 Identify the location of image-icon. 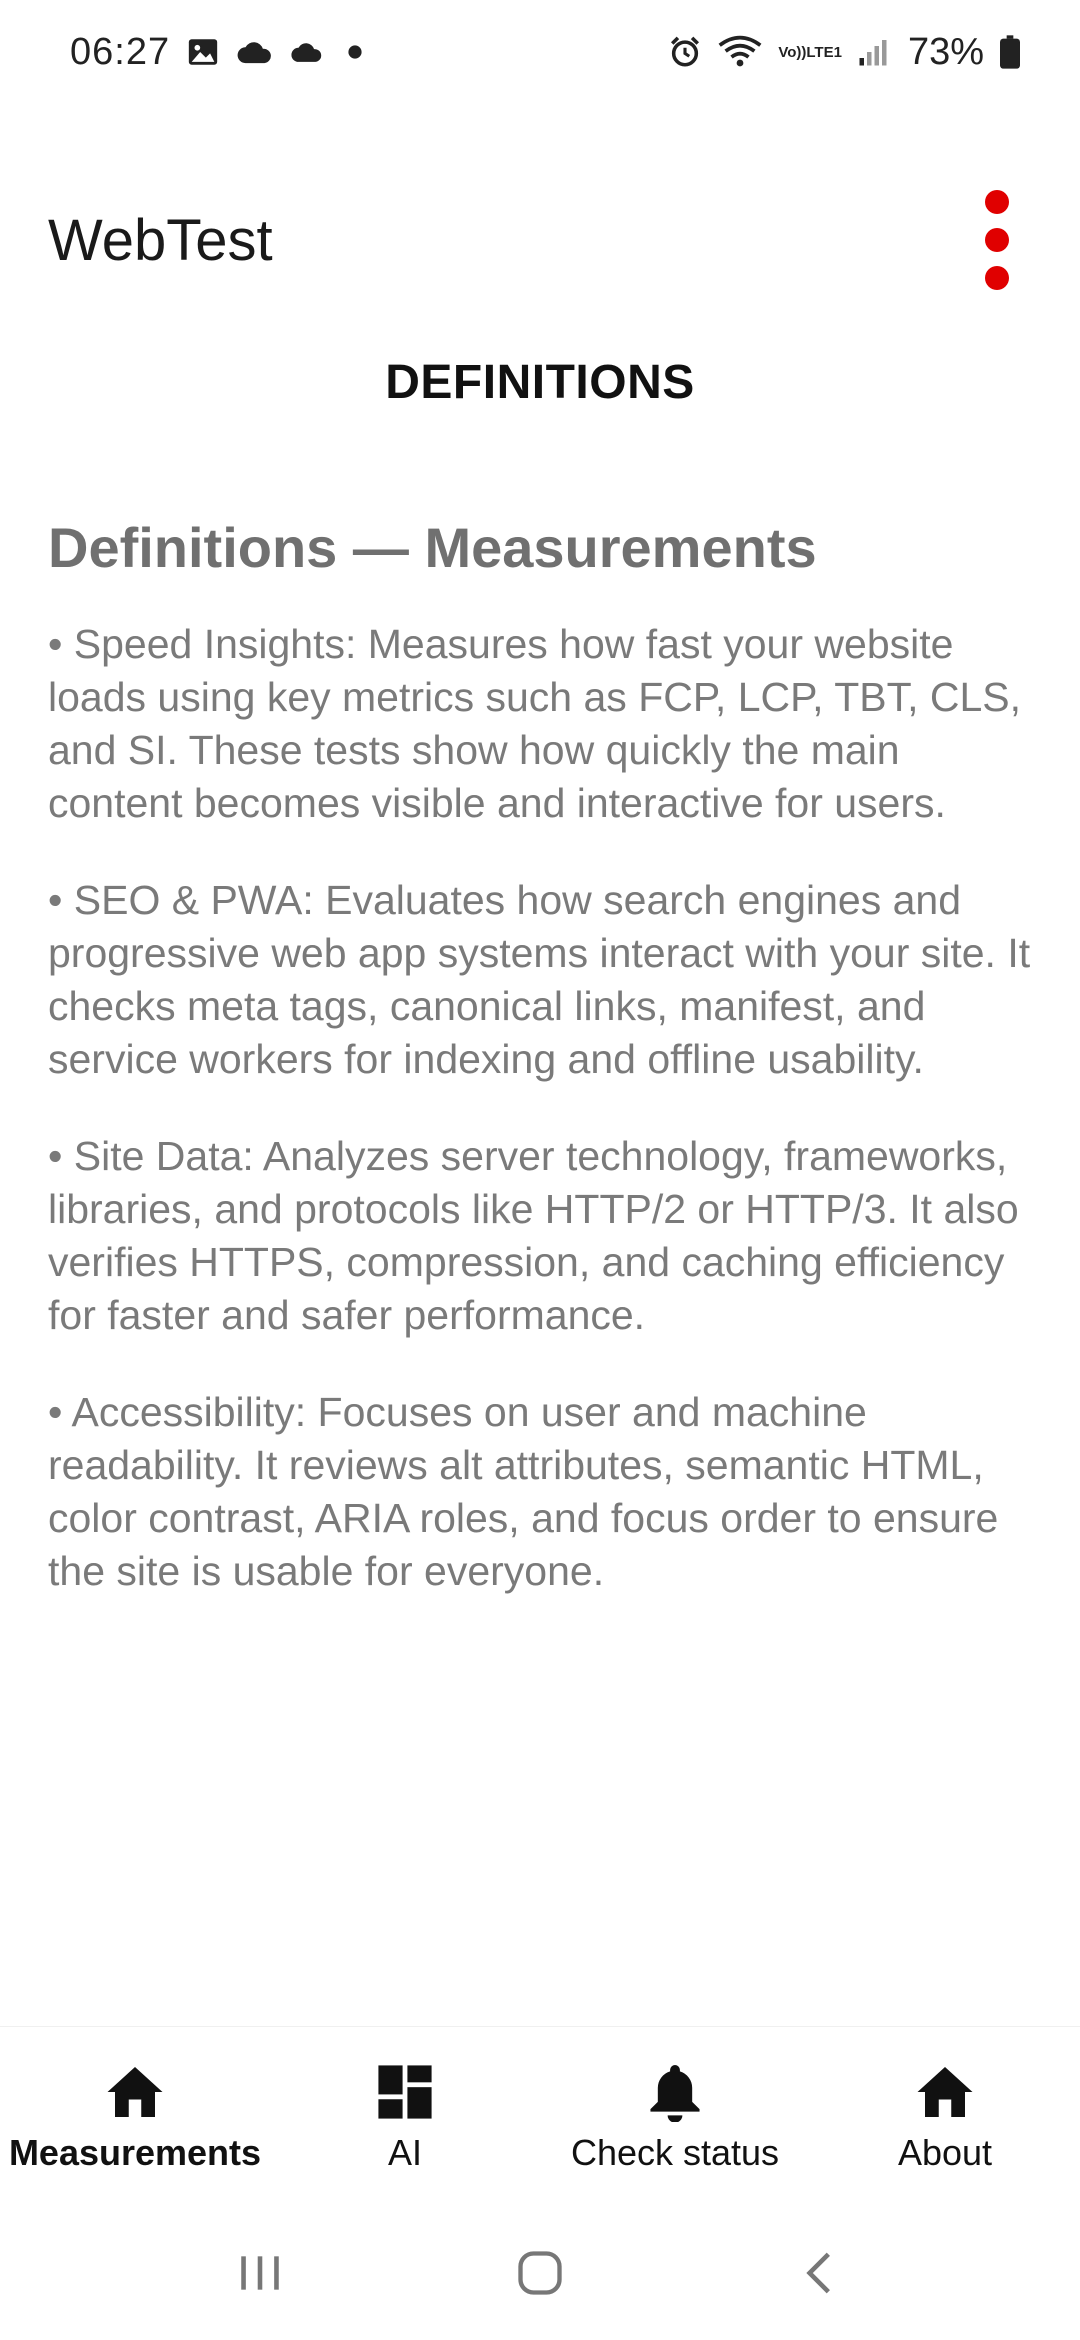
(203, 52).